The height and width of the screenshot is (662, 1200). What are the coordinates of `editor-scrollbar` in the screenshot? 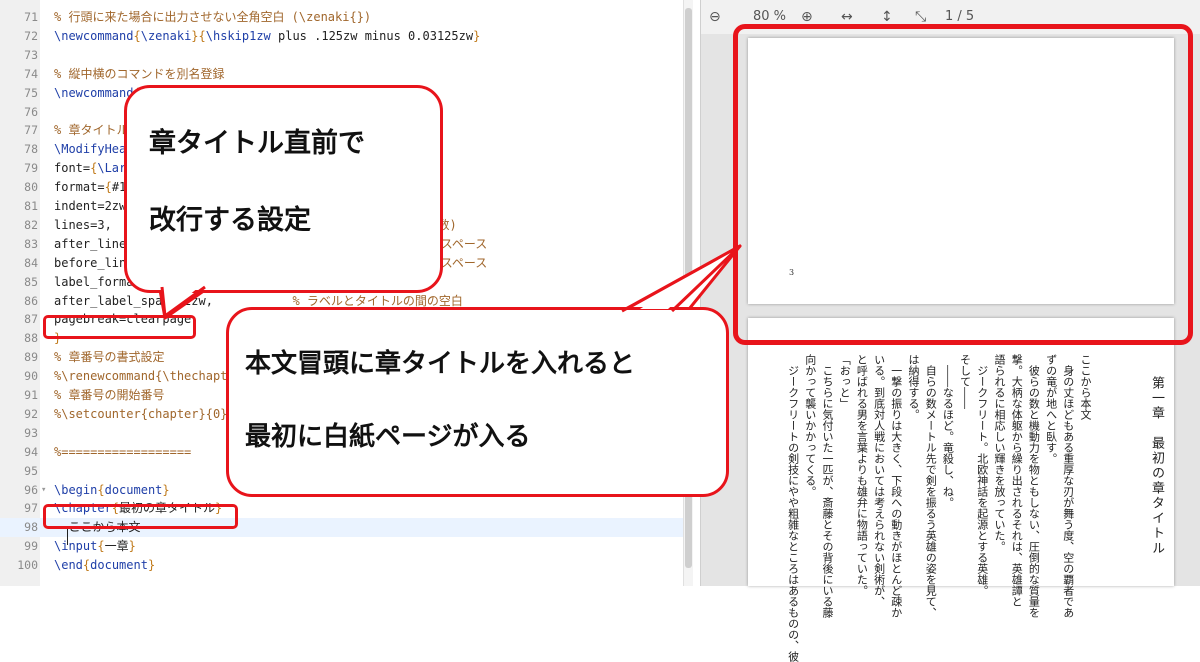 It's located at (688, 293).